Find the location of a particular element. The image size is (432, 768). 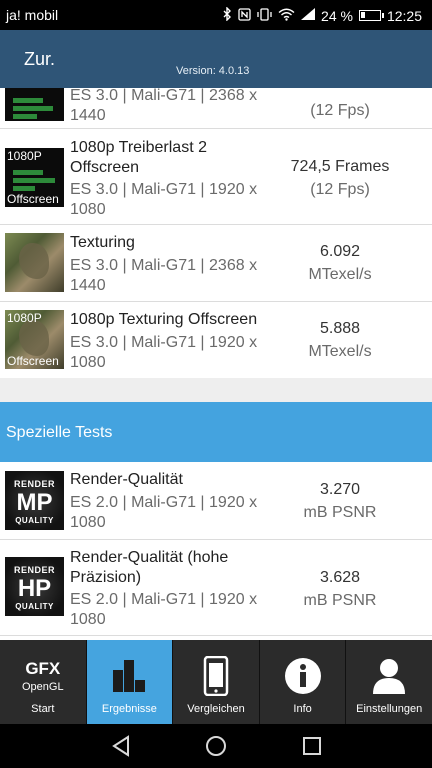

user-icon is located at coordinates (389, 678).